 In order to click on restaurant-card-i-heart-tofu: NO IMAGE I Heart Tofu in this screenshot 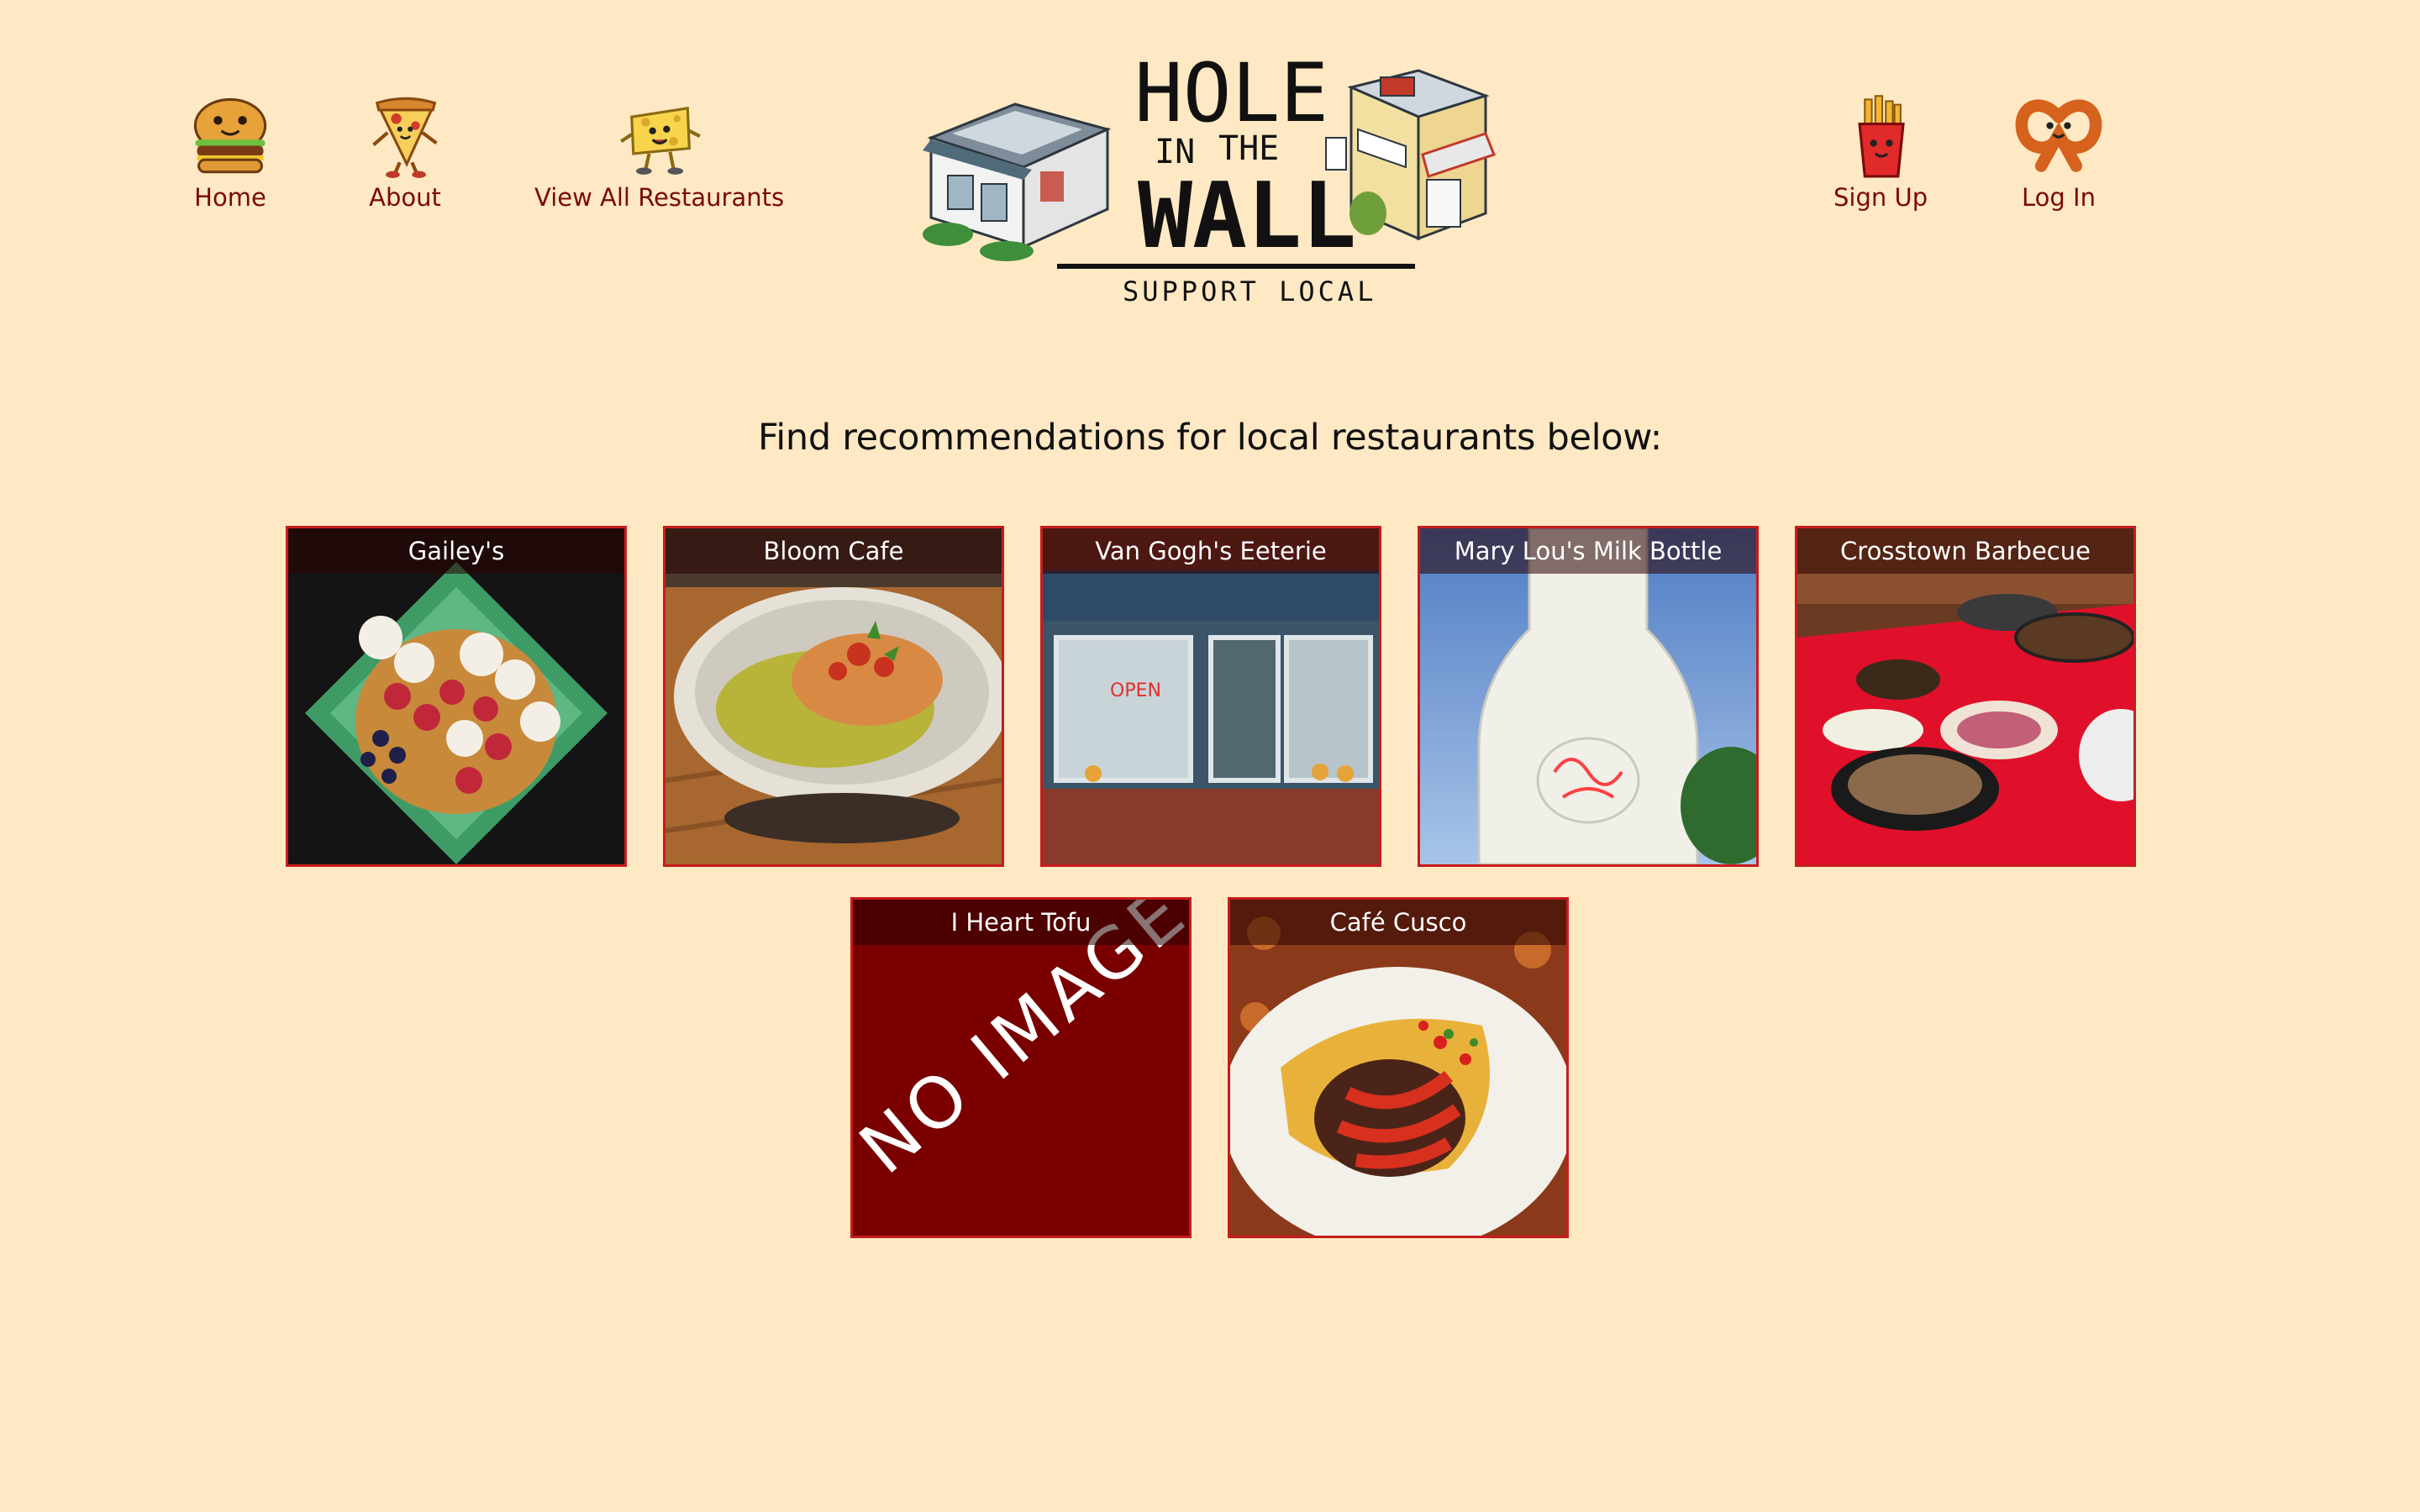, I will do `click(1021, 1067)`.